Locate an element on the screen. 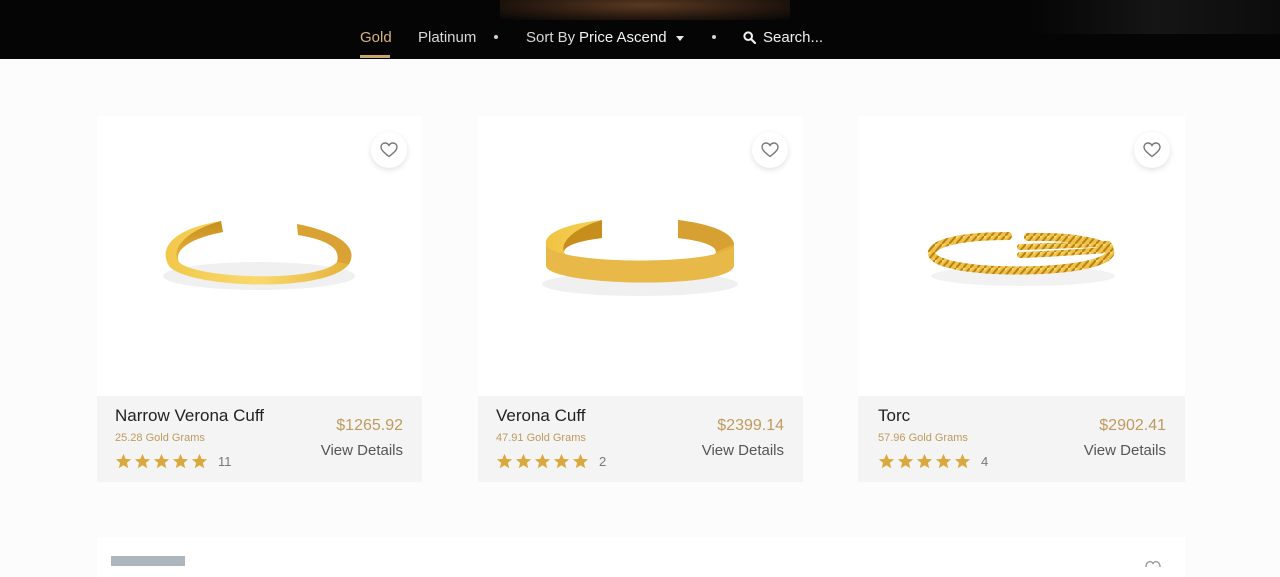  product-card-next-row is located at coordinates (641, 557).